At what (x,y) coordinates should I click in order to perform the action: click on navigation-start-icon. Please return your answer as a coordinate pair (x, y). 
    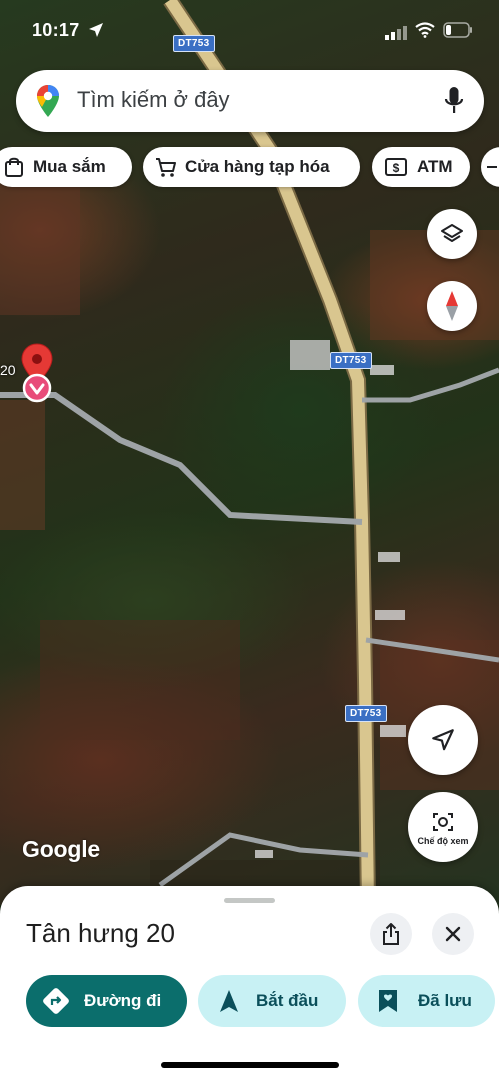
    Looking at the image, I should click on (229, 1001).